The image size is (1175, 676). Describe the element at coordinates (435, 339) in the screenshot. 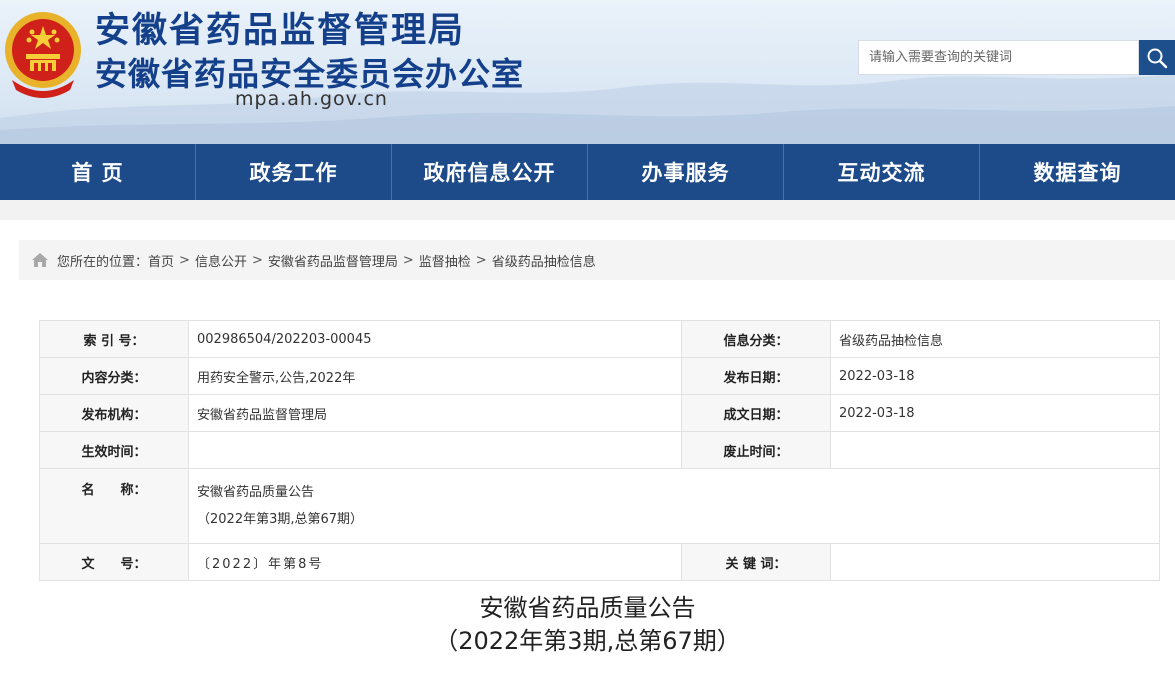

I see `index-value: 002986504/202203-00045` at that location.